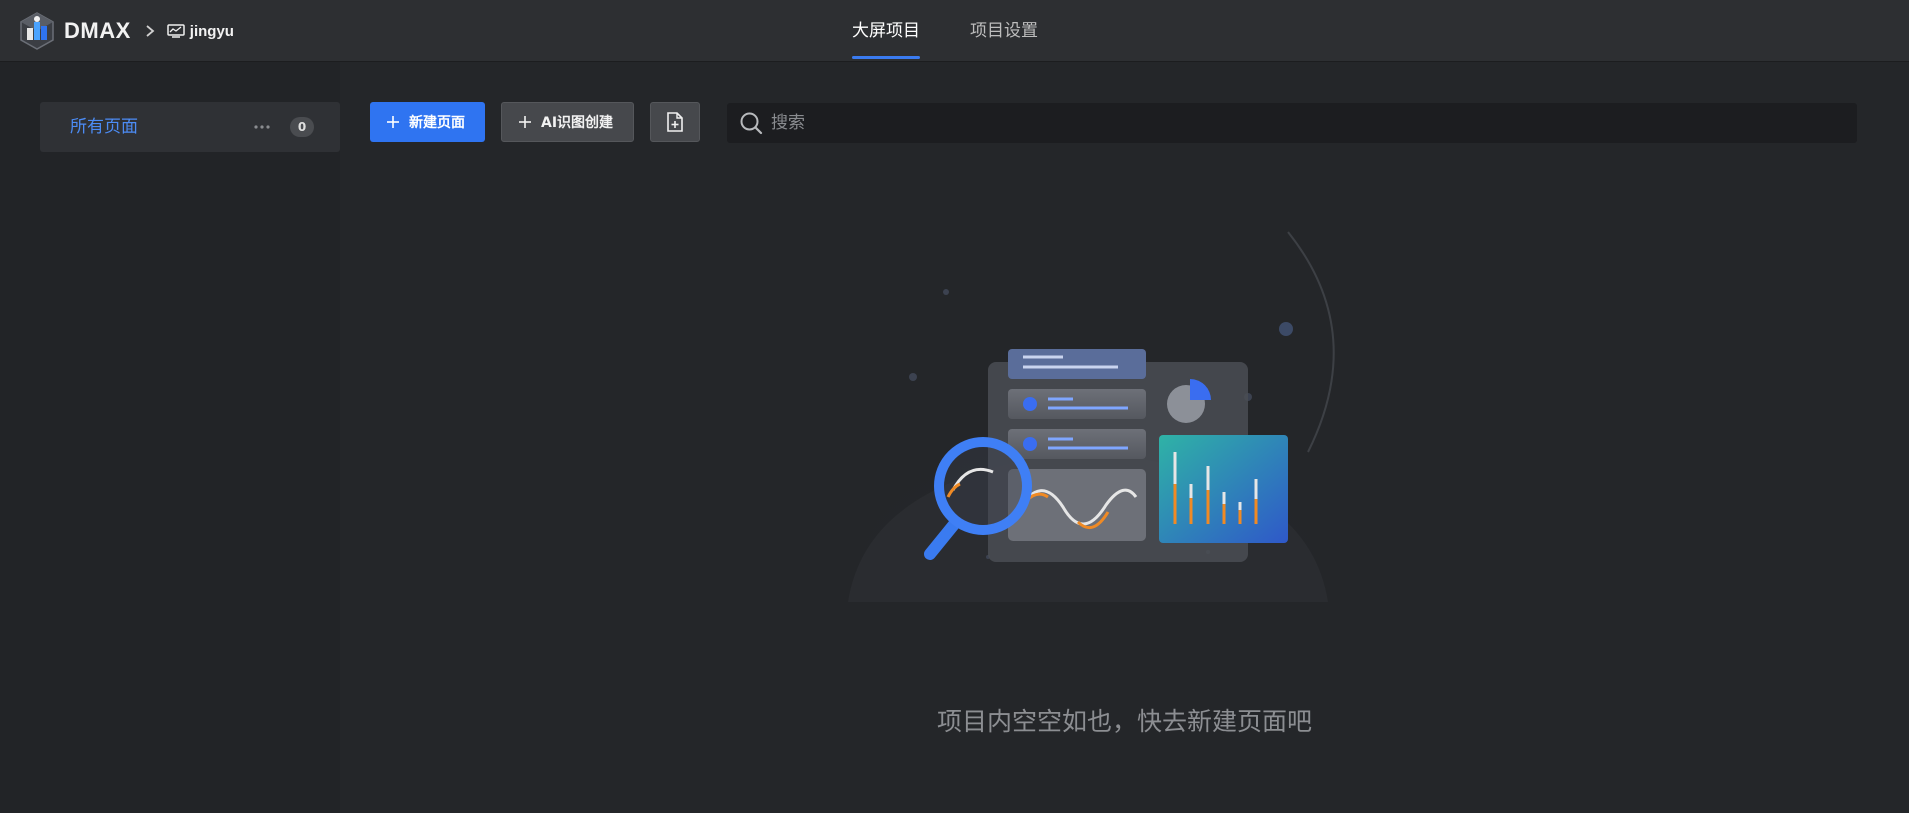 The width and height of the screenshot is (1909, 813). Describe the element at coordinates (437, 123) in the screenshot. I see `new-page-label: 新建页面` at that location.